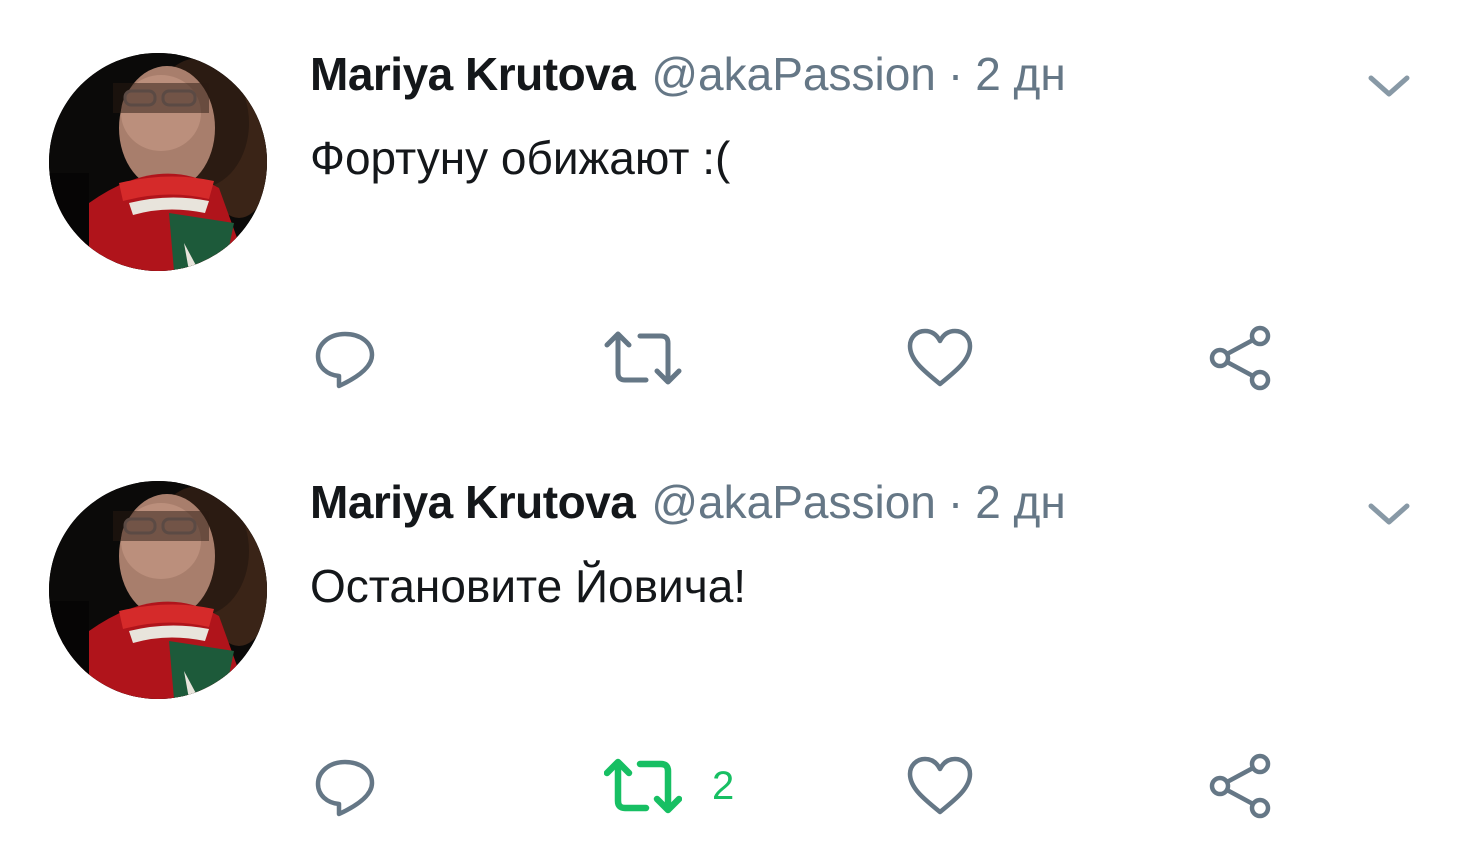  I want to click on retweet-button: 2, so click(669, 786).